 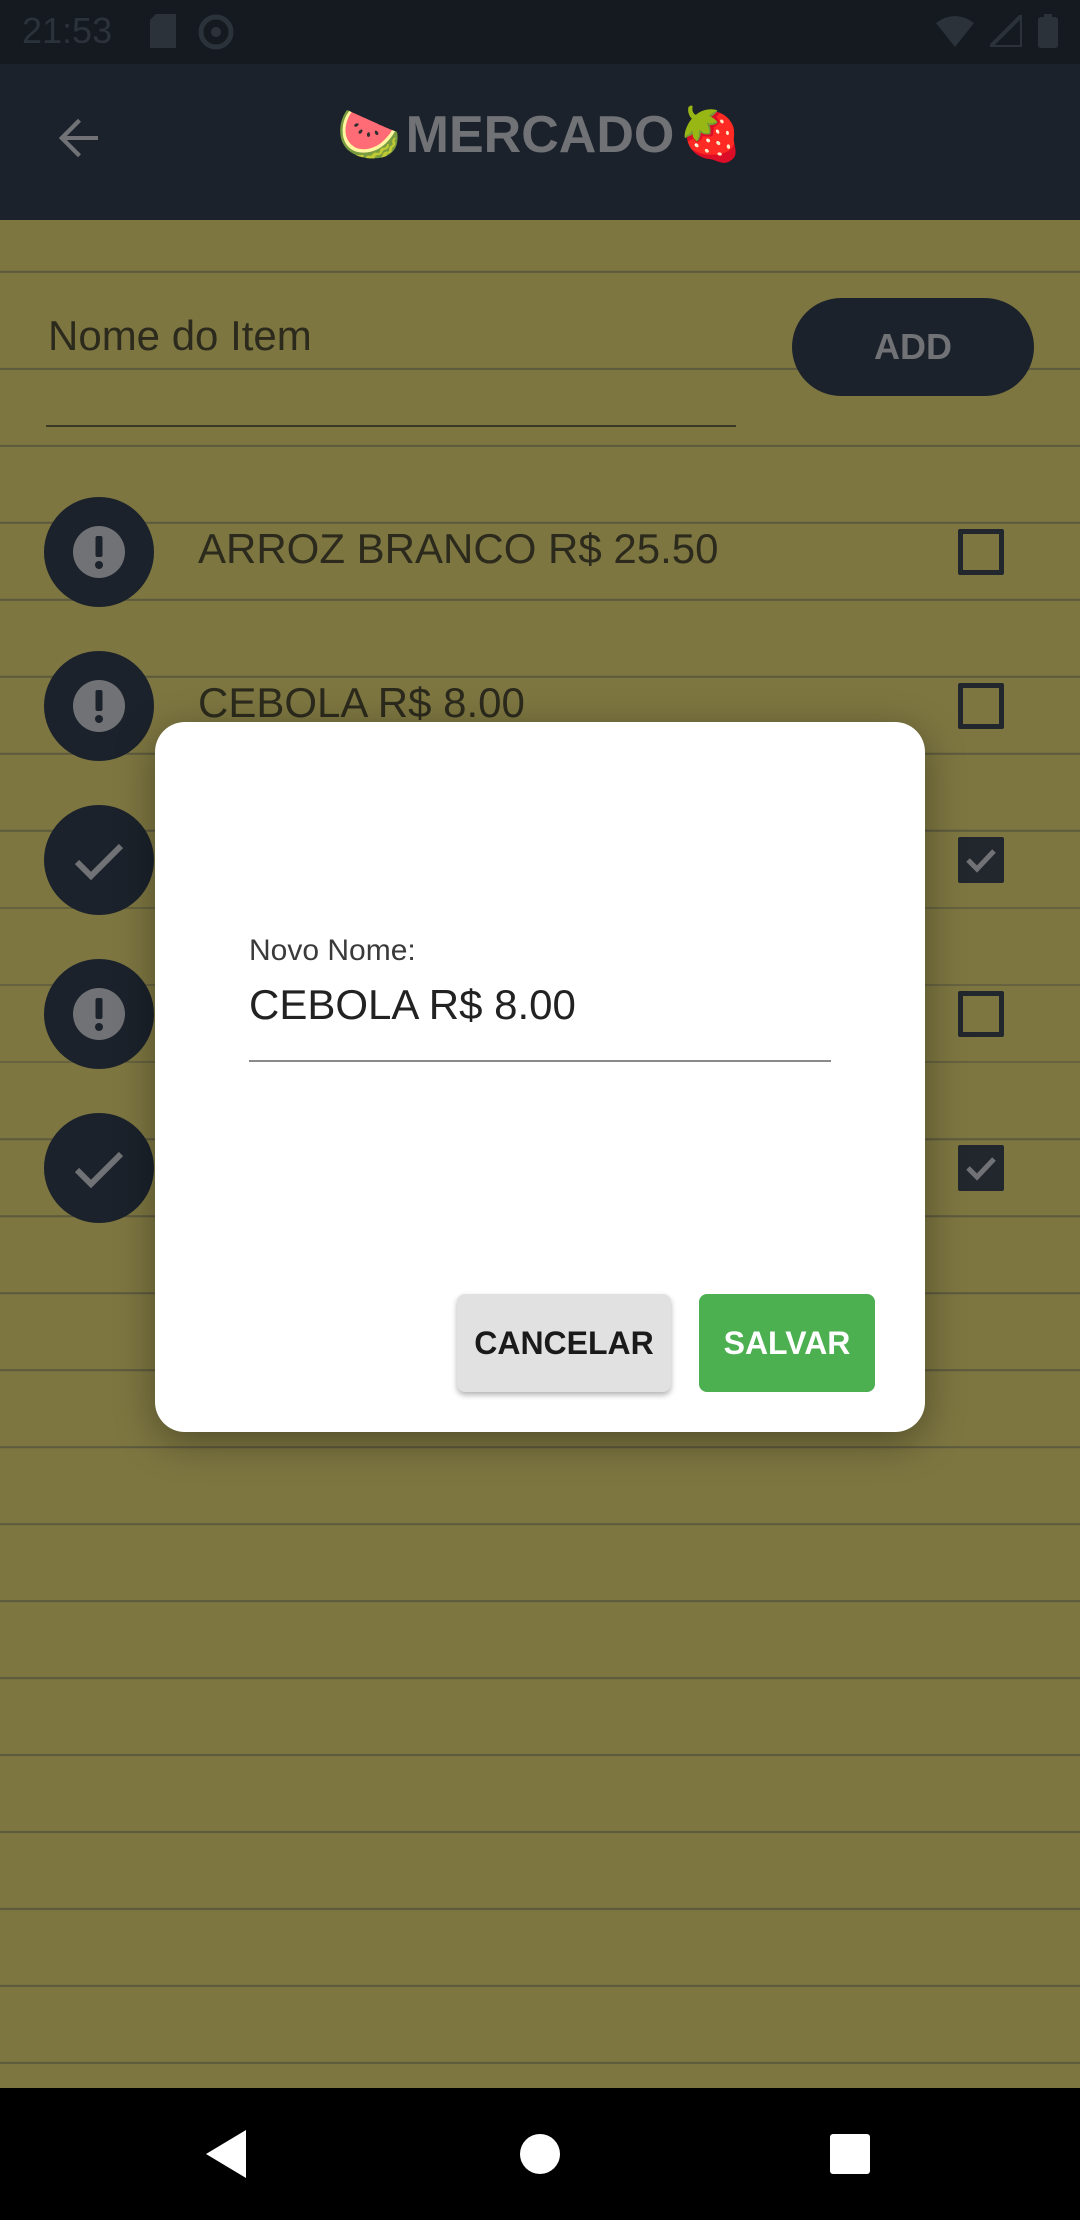 What do you see at coordinates (540, 32) in the screenshot?
I see `status-bar: 21:53` at bounding box center [540, 32].